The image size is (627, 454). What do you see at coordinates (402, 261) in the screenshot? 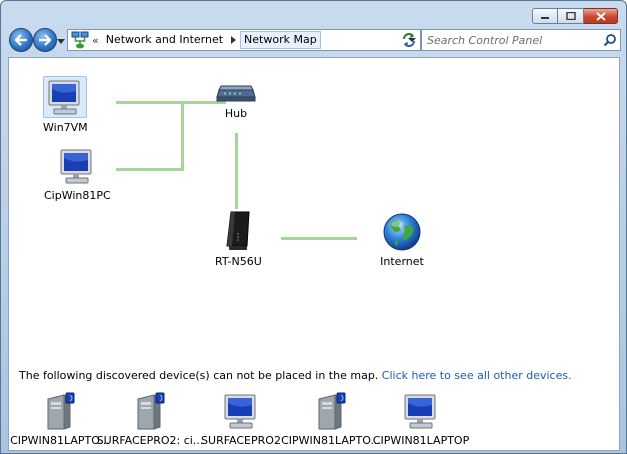
I see `node-label: Internet` at bounding box center [402, 261].